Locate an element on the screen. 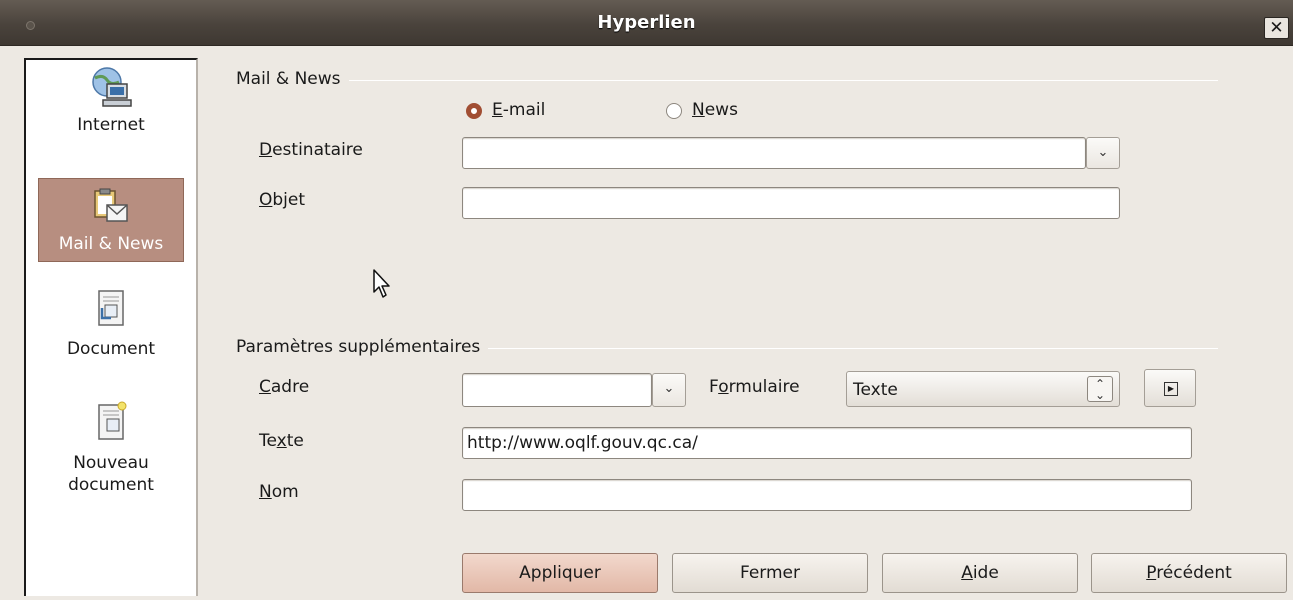  sidebar-item-label: Document is located at coordinates (111, 349).